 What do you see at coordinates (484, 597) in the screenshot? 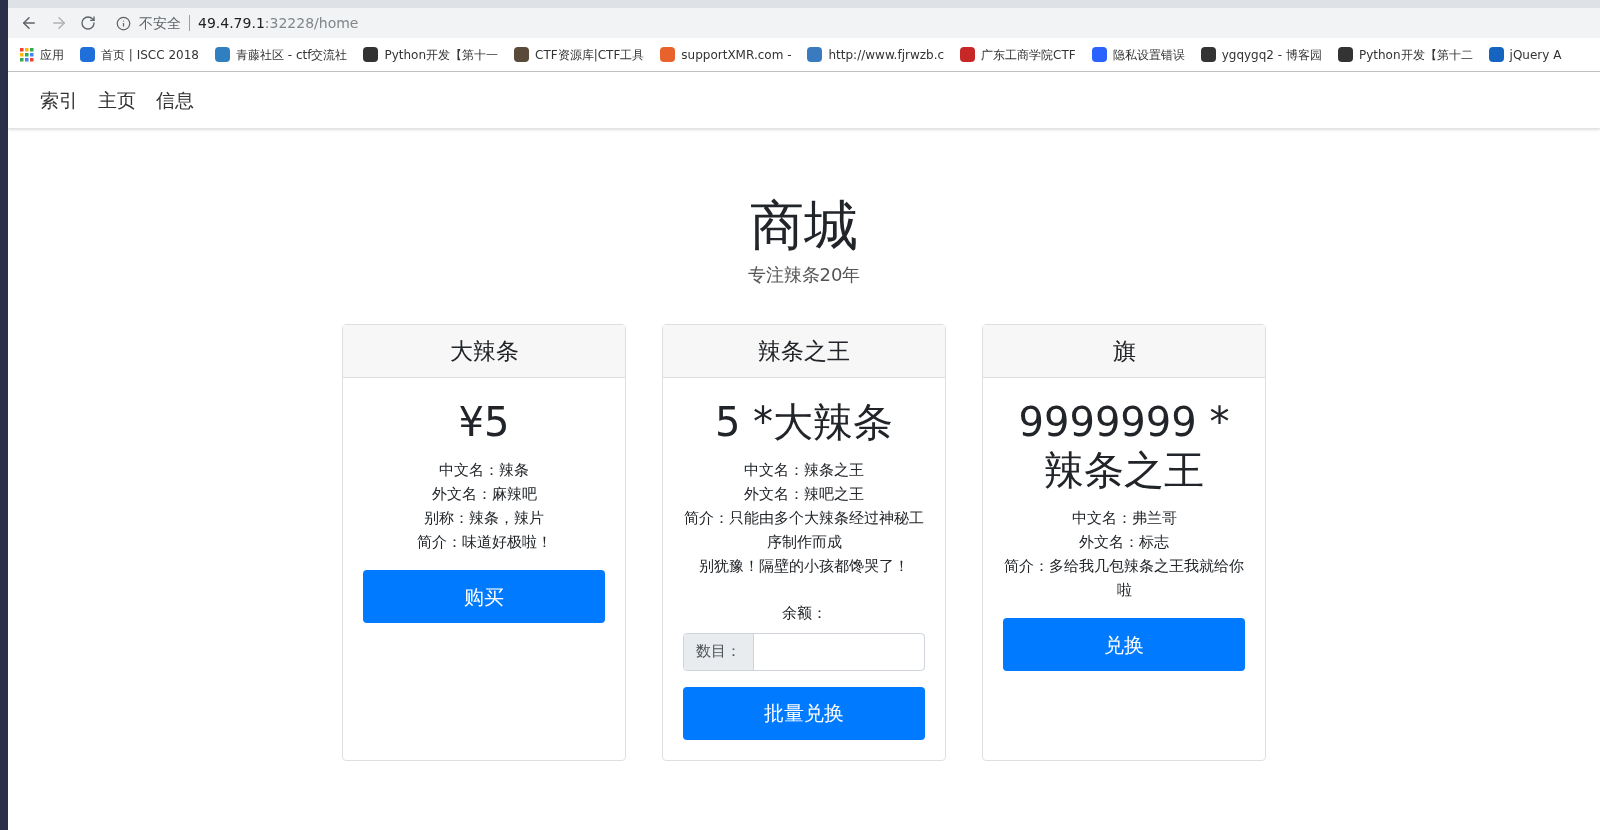
I see `action-button: 购买` at bounding box center [484, 597].